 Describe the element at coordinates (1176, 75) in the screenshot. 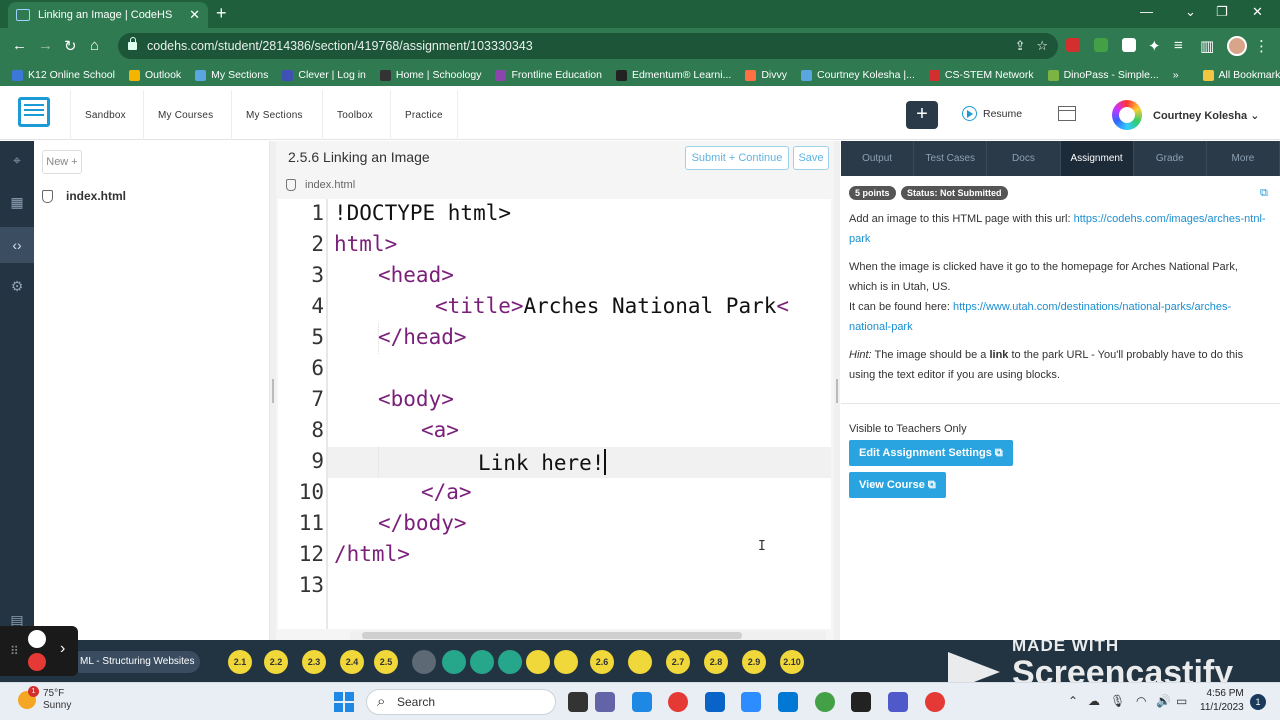

I see `more-bookmarks-icon: »` at that location.